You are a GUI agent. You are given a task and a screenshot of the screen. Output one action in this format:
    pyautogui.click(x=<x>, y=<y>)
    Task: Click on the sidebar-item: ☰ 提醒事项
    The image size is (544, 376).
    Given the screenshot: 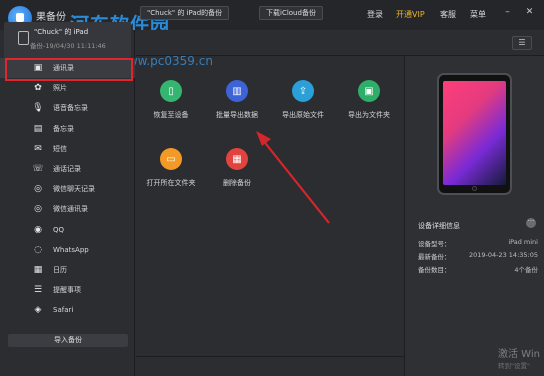 What is the action you would take?
    pyautogui.click(x=67, y=290)
    